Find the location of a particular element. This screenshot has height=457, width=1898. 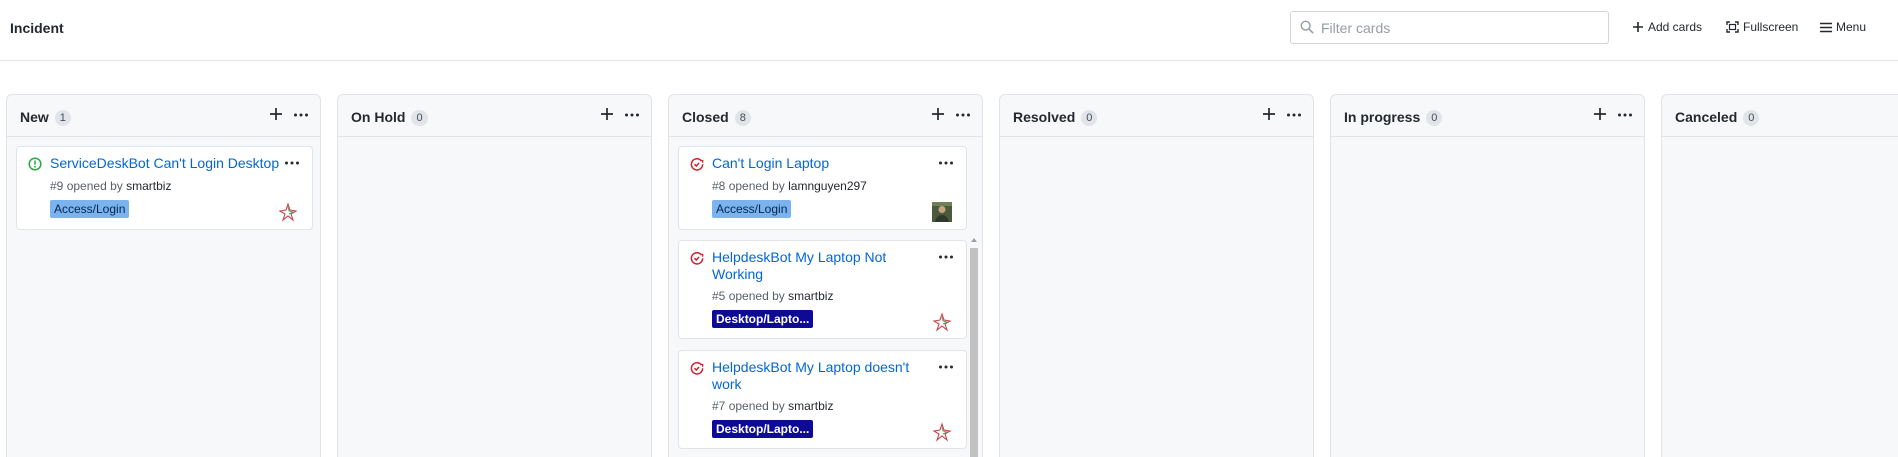

author-link: lamnguyen297 is located at coordinates (827, 186).